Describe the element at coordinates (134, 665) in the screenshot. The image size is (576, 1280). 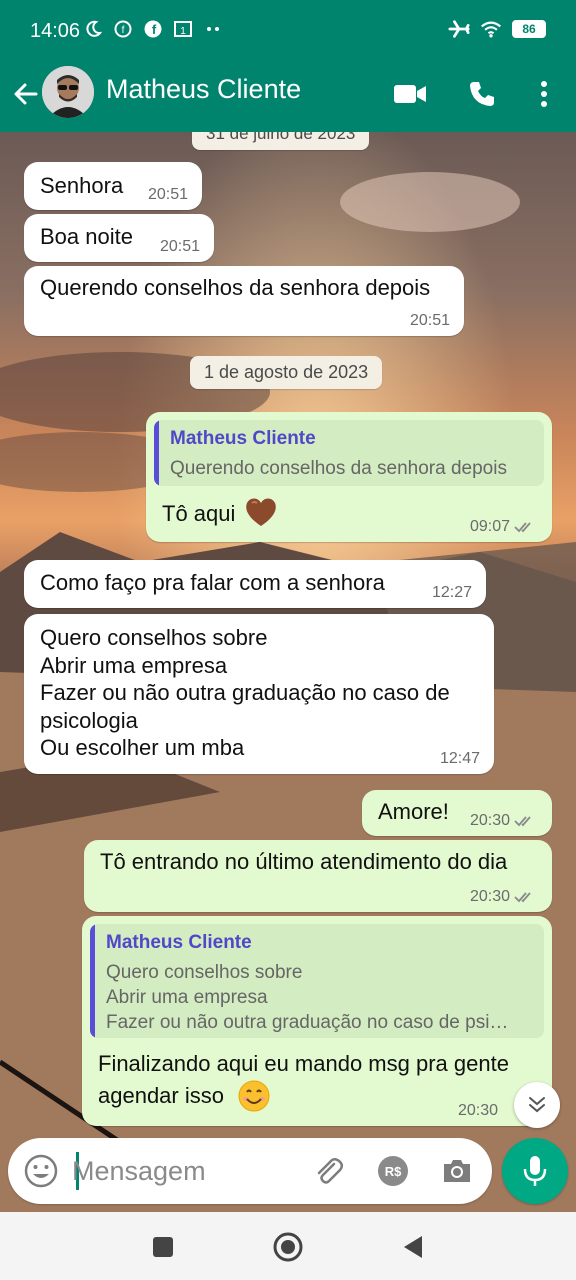
I see `message-line: Abrir uma empresa` at that location.